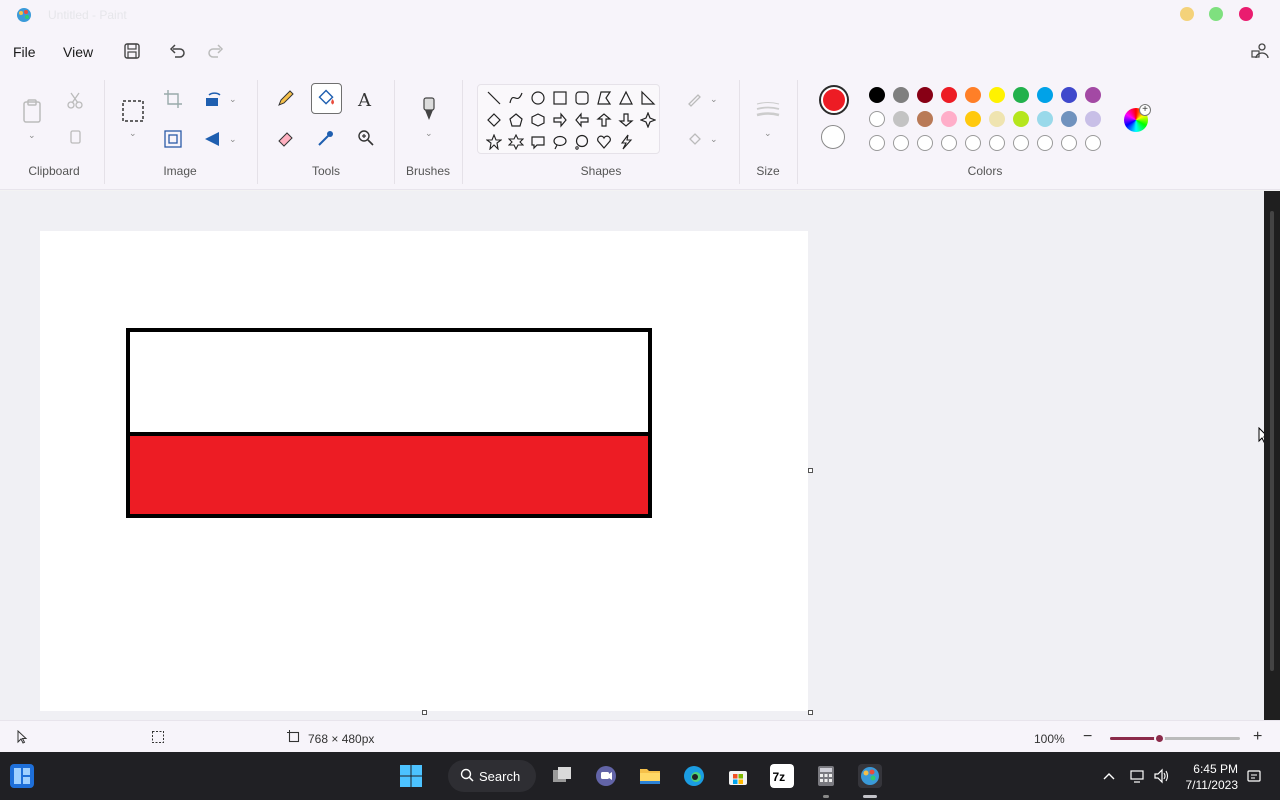 Image resolution: width=1280 pixels, height=800 pixels. I want to click on notifications-icon, so click(1254, 776).